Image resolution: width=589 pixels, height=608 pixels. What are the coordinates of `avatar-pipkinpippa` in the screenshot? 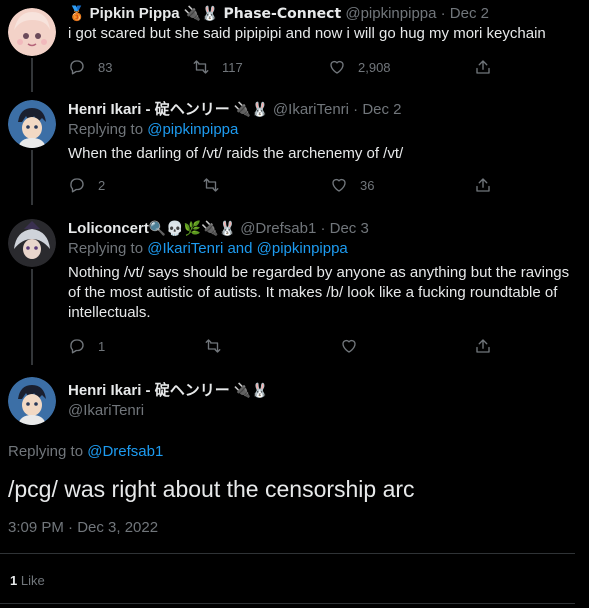 It's located at (32, 32).